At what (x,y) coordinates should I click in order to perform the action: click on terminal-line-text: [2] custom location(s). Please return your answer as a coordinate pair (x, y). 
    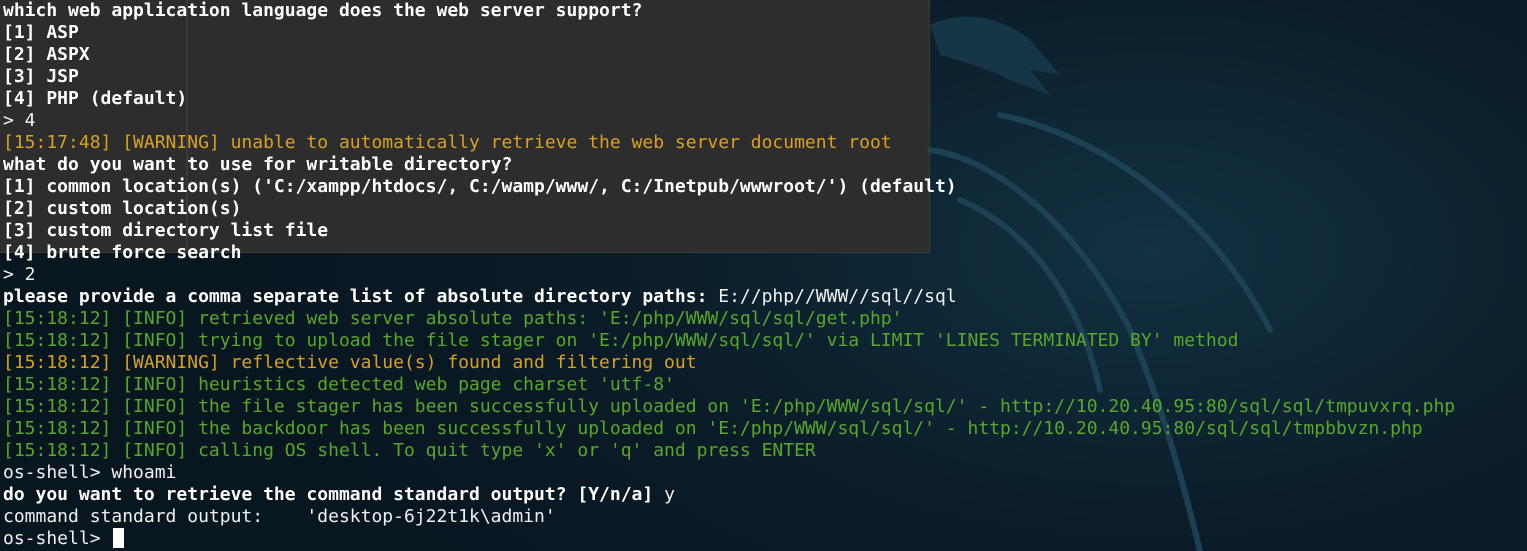
    Looking at the image, I should click on (122, 208).